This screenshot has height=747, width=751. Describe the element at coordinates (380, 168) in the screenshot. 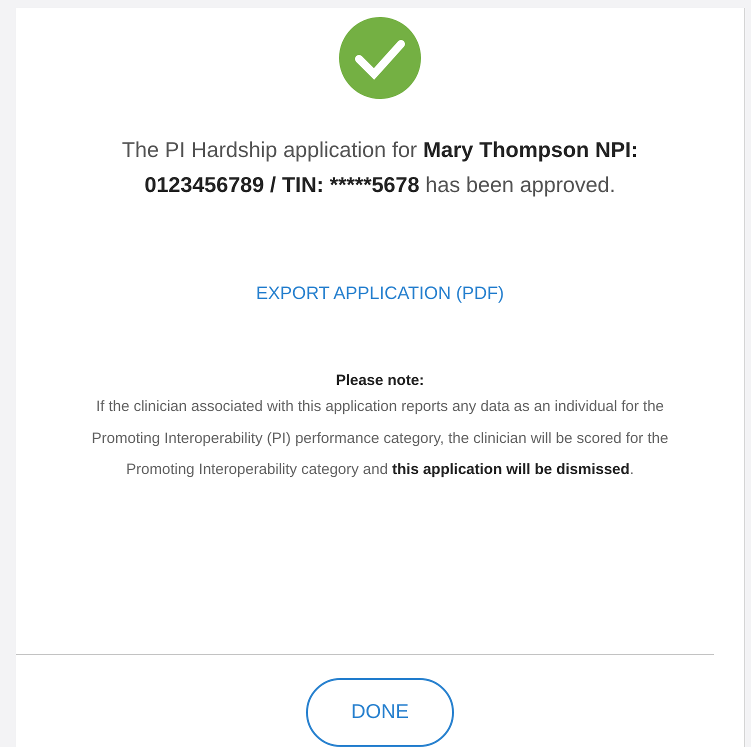

I see `approval-message: The PI Hardship application for Mary Thompson NPI: 0123456789 / TIN: *****5678 has been approved.` at that location.